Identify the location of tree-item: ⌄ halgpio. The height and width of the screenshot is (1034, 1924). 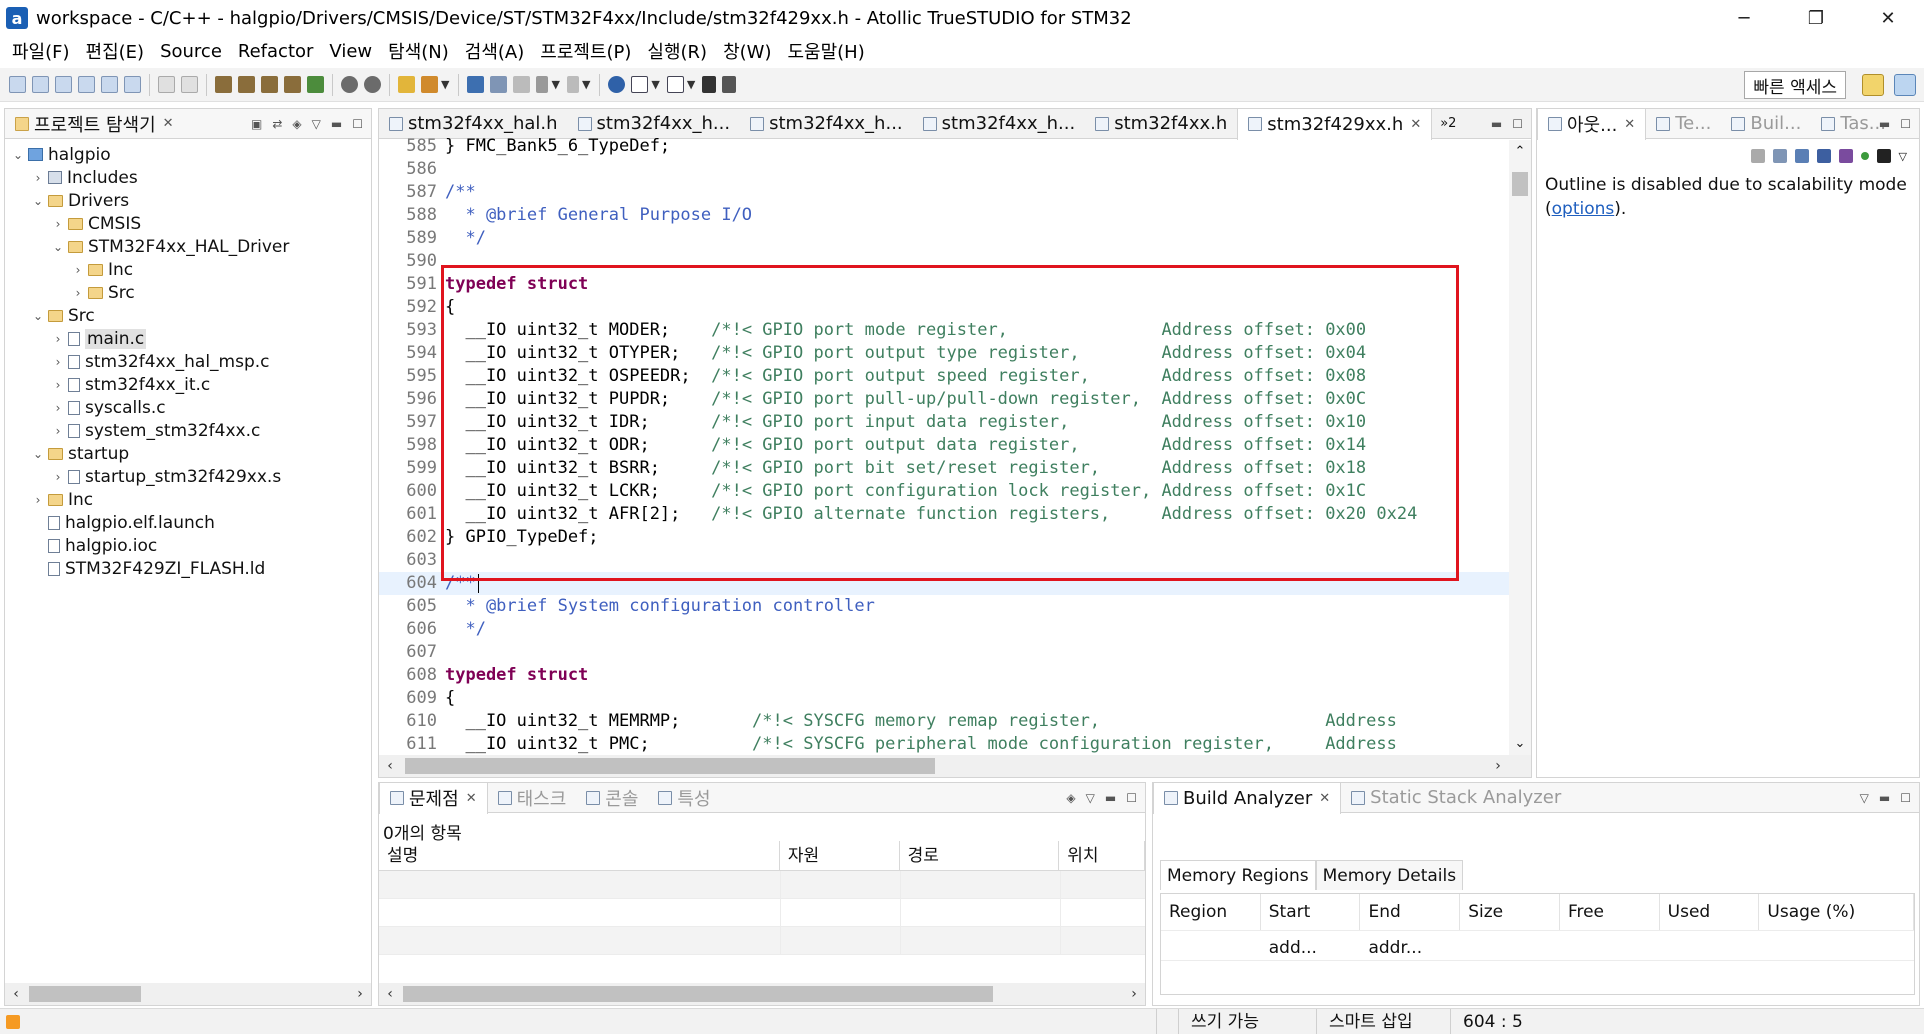
(188, 154).